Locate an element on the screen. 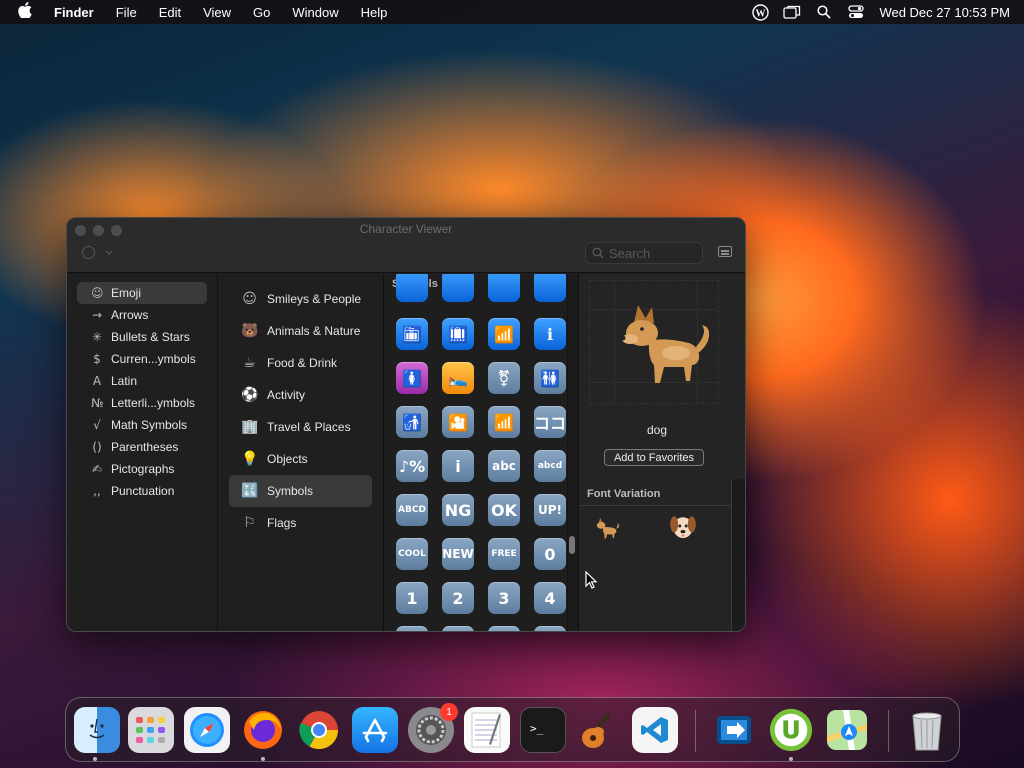 Image resolution: width=1024 pixels, height=768 pixels. smiley-icon is located at coordinates (88, 252).